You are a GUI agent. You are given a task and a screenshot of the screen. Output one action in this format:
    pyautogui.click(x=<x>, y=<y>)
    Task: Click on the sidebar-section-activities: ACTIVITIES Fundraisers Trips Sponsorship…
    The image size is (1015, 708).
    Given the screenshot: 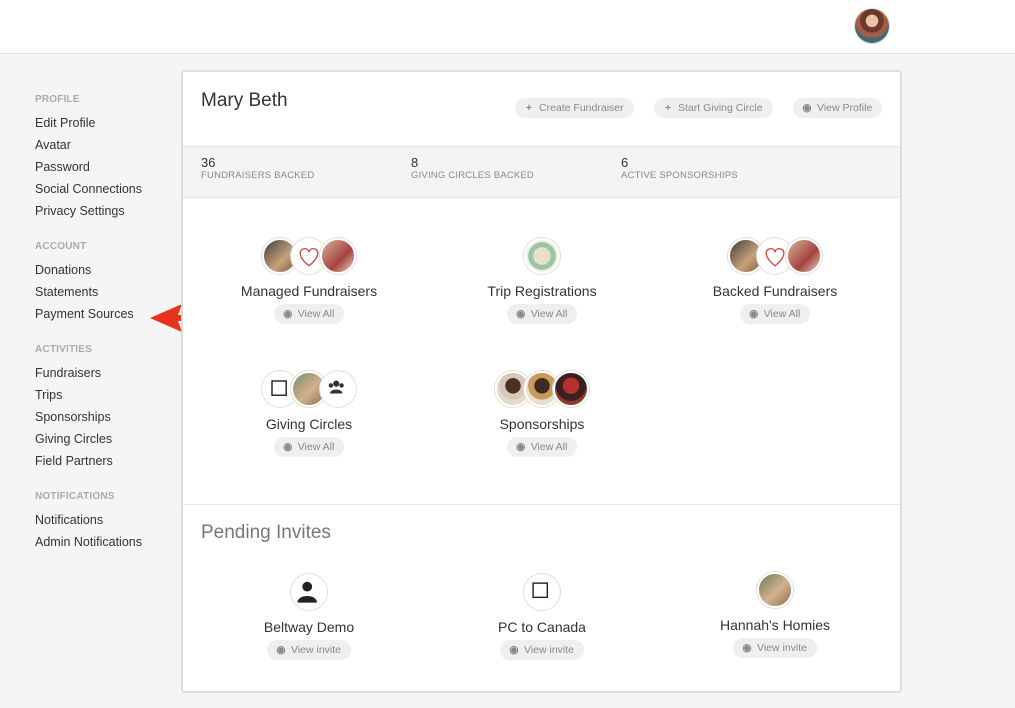 What is the action you would take?
    pyautogui.click(x=105, y=408)
    